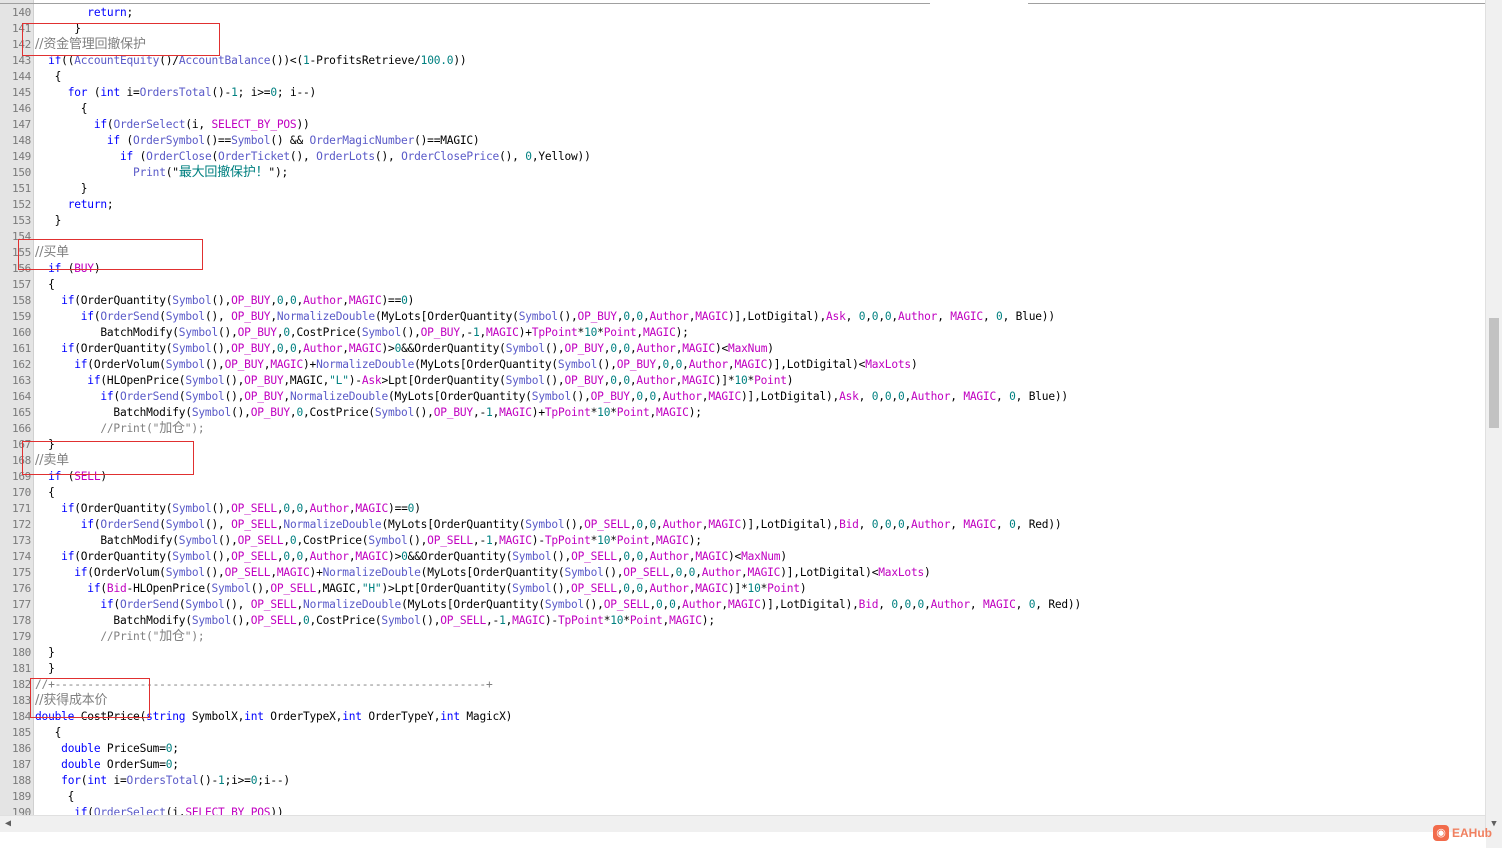 This screenshot has width=1502, height=848. Describe the element at coordinates (176, 93) in the screenshot. I see `code-line: for (int i=OrdersTotal()-1; i>=0; i--)` at that location.